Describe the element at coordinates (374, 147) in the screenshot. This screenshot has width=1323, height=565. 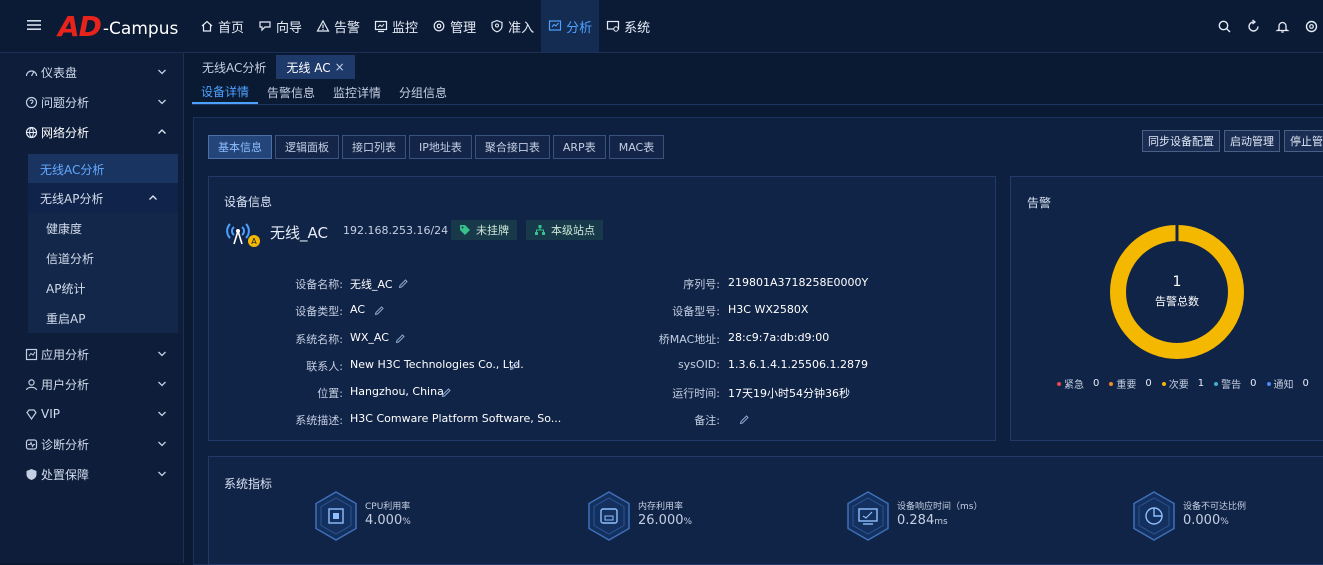
I see `btab-interface-list: 接口列表` at that location.